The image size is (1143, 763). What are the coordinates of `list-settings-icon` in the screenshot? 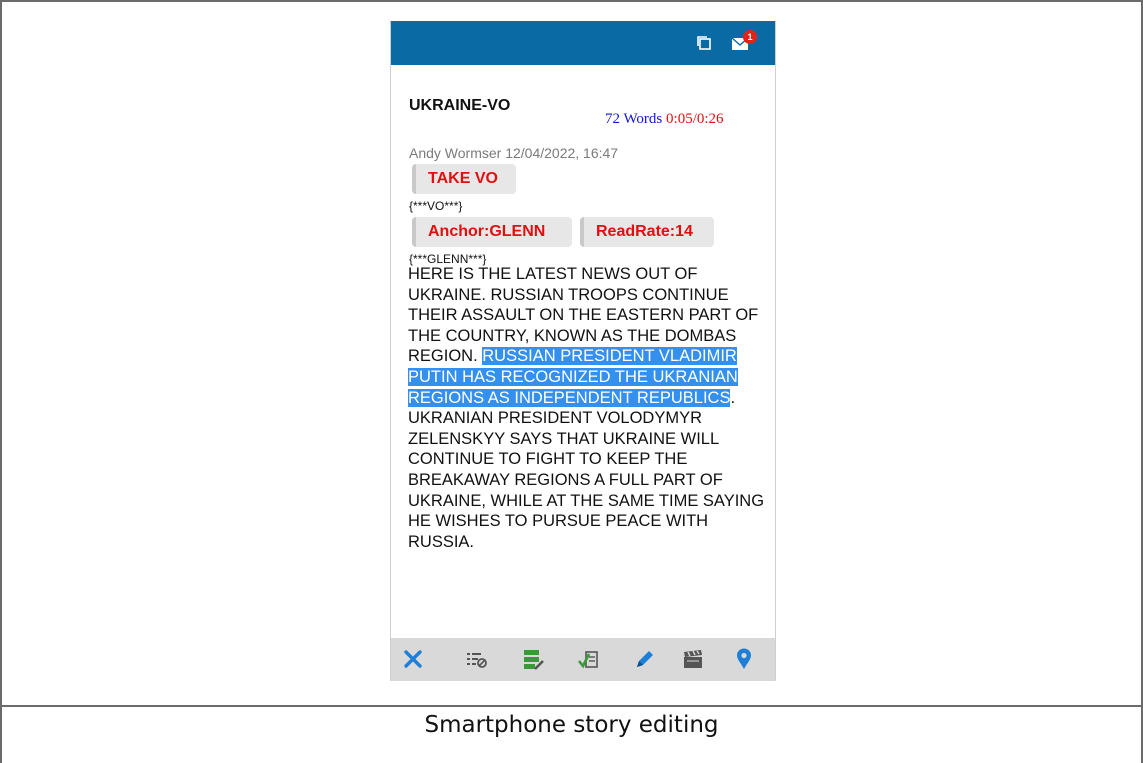 It's located at (476, 659).